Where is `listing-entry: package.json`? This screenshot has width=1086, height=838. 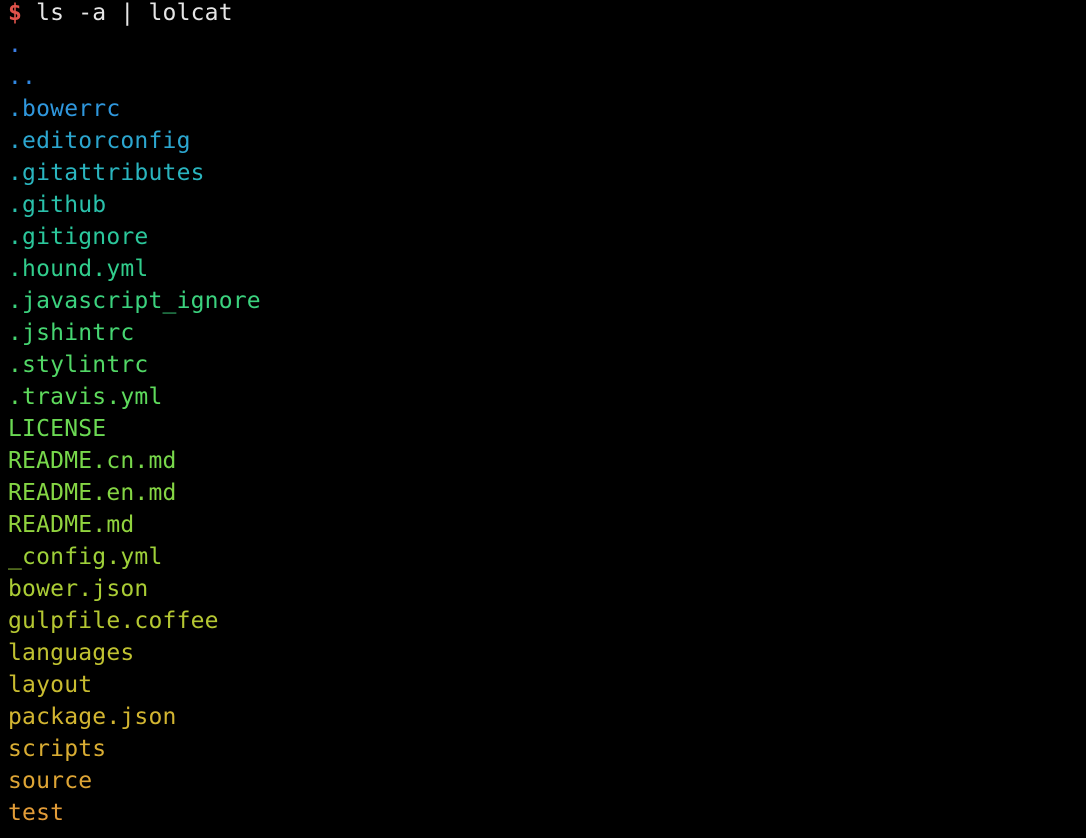
listing-entry: package.json is located at coordinates (92, 717).